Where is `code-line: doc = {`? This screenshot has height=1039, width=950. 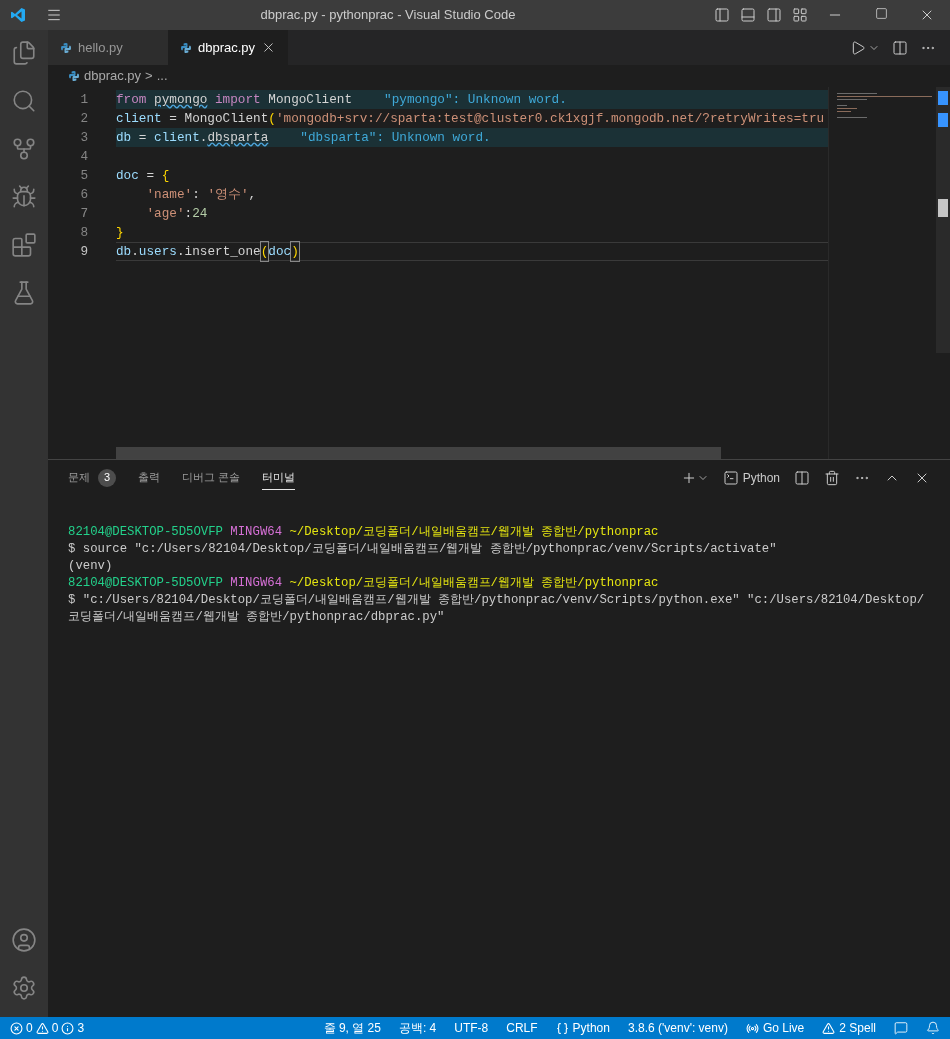 code-line: doc = { is located at coordinates (143, 176).